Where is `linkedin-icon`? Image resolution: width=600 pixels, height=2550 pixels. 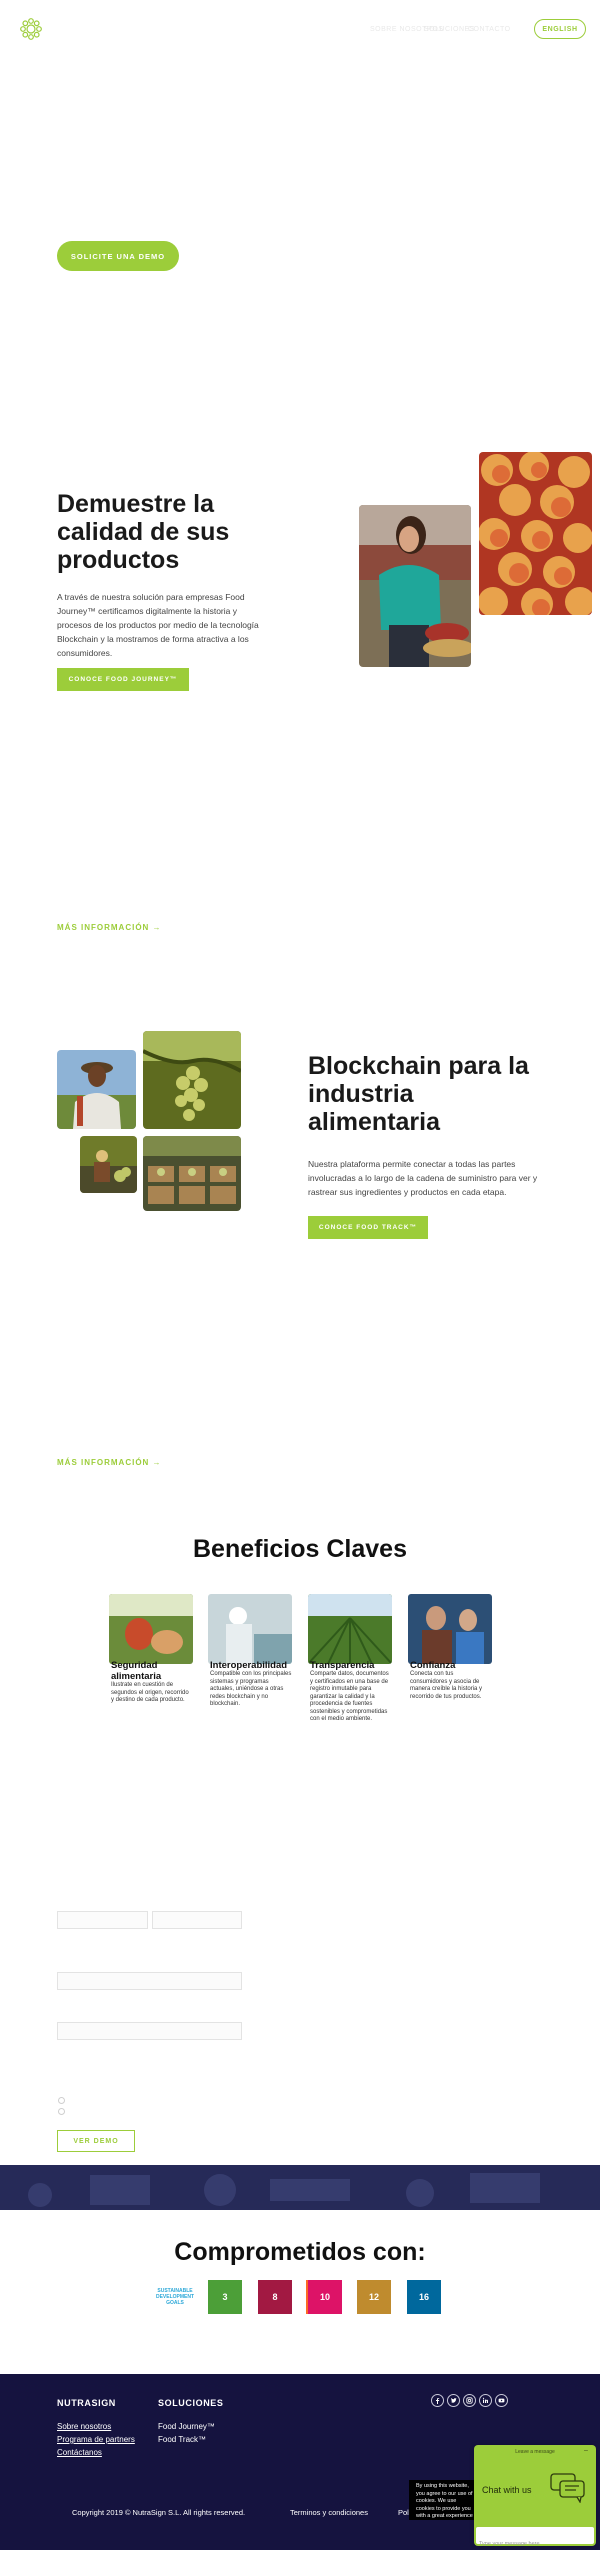
linkedin-icon is located at coordinates (485, 2400).